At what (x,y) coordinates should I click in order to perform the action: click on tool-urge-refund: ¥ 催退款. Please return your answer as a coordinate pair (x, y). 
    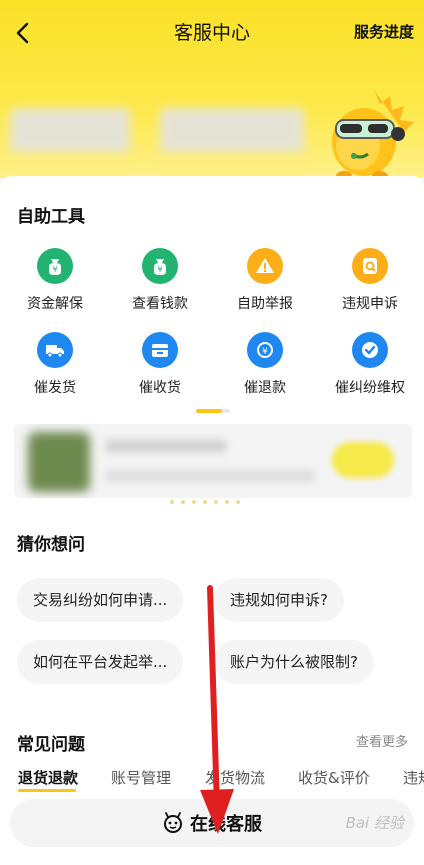
    Looking at the image, I should click on (265, 364).